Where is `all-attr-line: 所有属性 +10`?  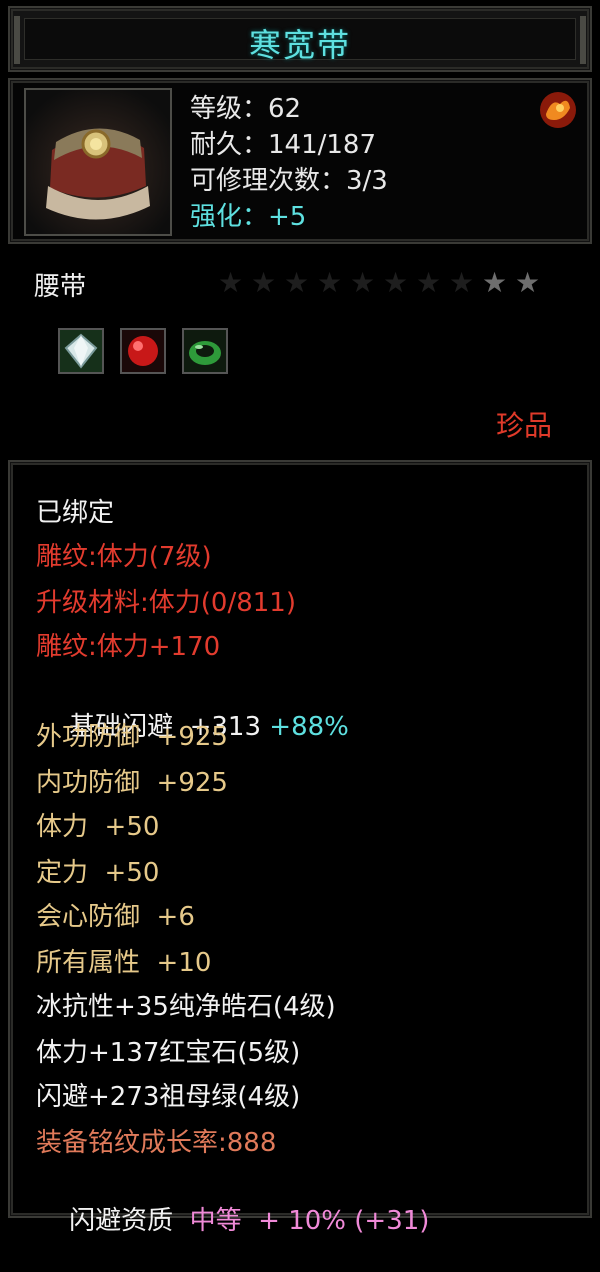
all-attr-line: 所有属性 +10 is located at coordinates (124, 963).